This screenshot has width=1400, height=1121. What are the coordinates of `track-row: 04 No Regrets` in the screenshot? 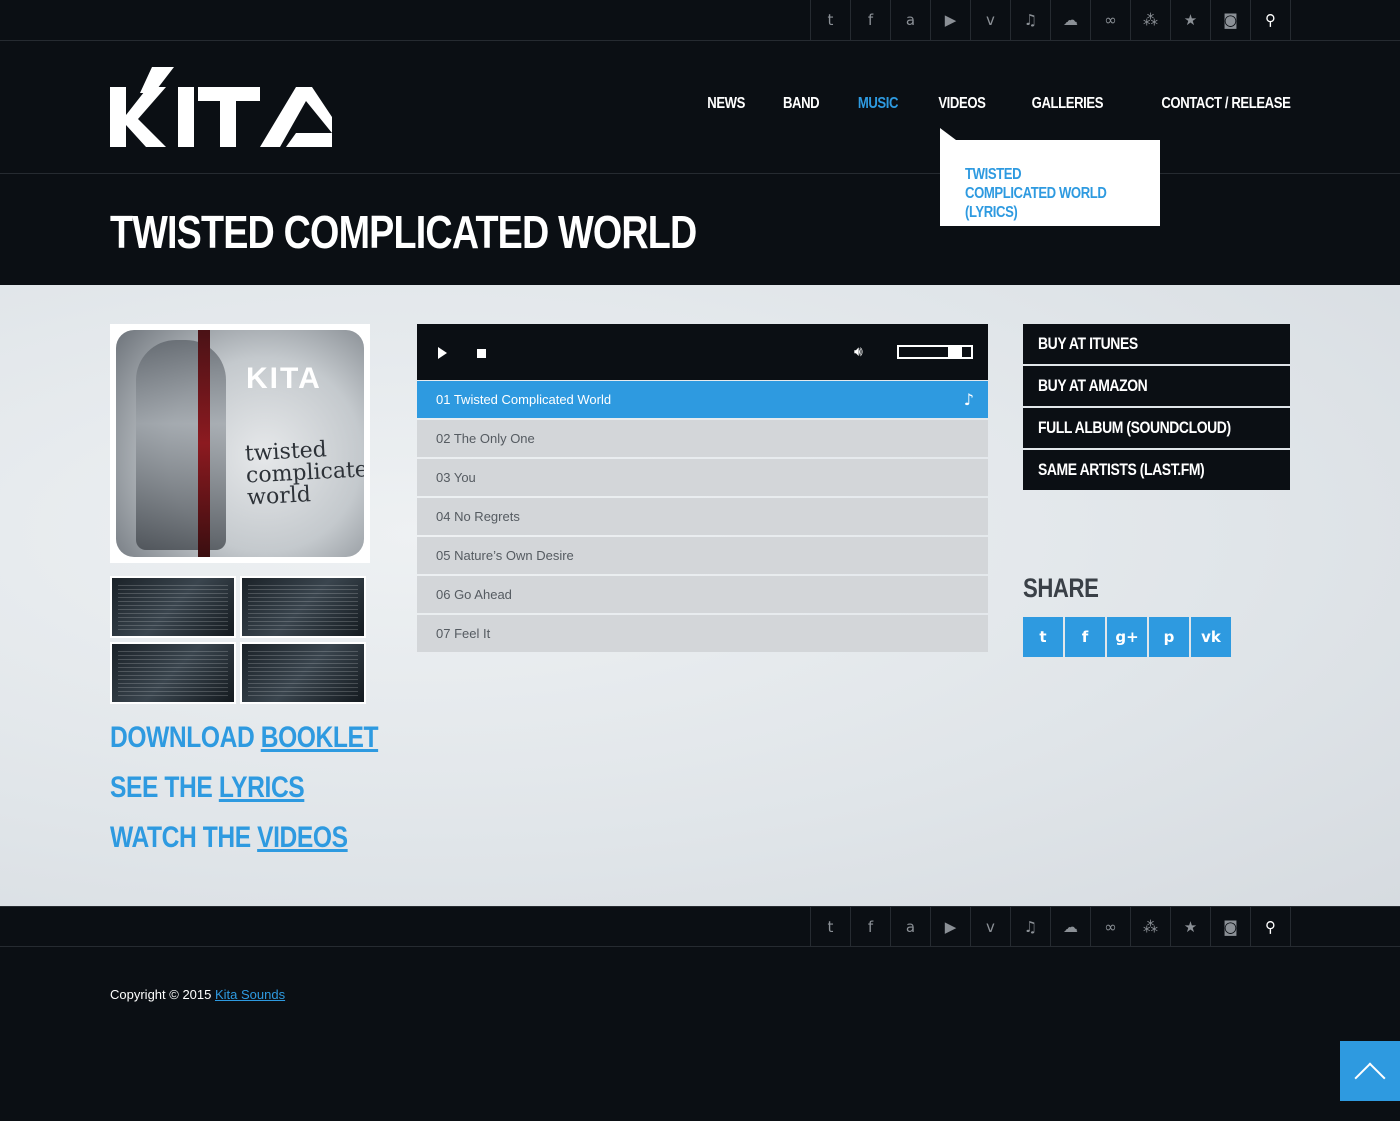 It's located at (702, 516).